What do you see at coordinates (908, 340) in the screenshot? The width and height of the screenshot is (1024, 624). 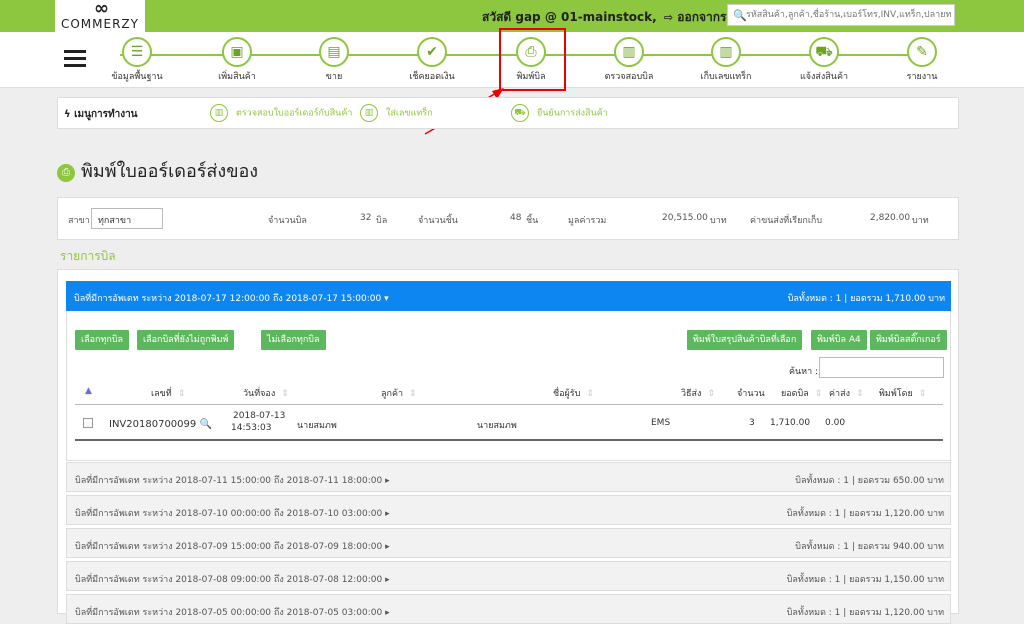 I see `print-sticker-button: พิมพ์บิลสติ๊กเกอร์` at bounding box center [908, 340].